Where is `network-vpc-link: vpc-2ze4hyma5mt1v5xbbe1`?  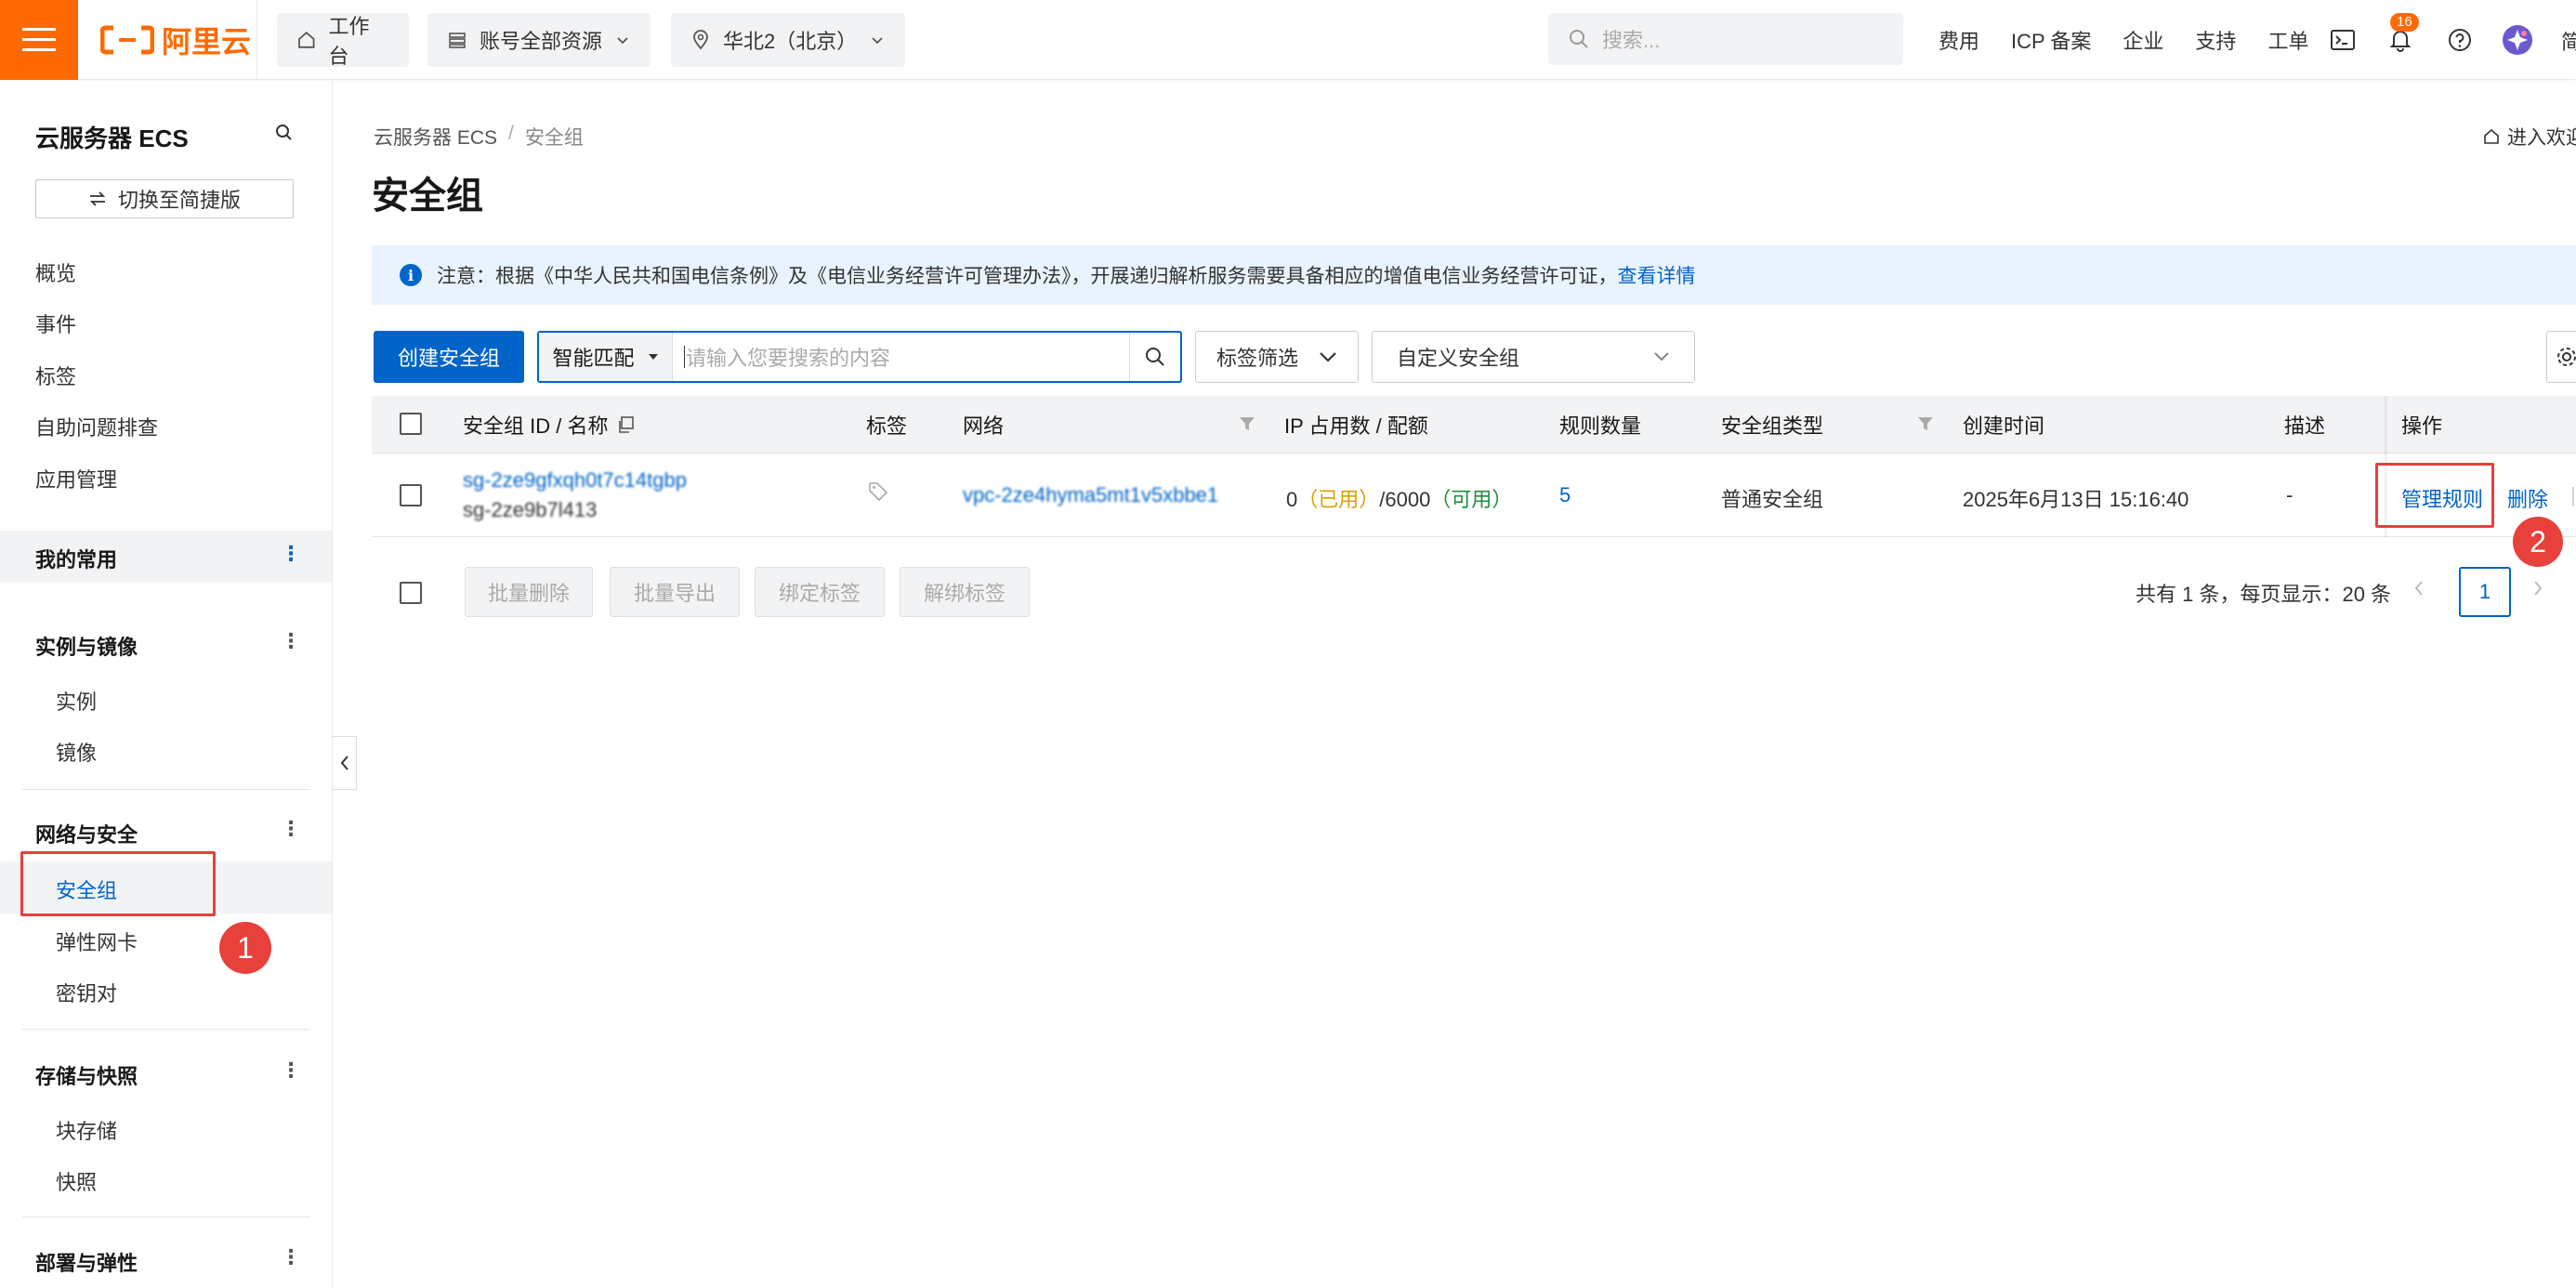
network-vpc-link: vpc-2ze4hyma5mt1v5xbbe1 is located at coordinates (1090, 495).